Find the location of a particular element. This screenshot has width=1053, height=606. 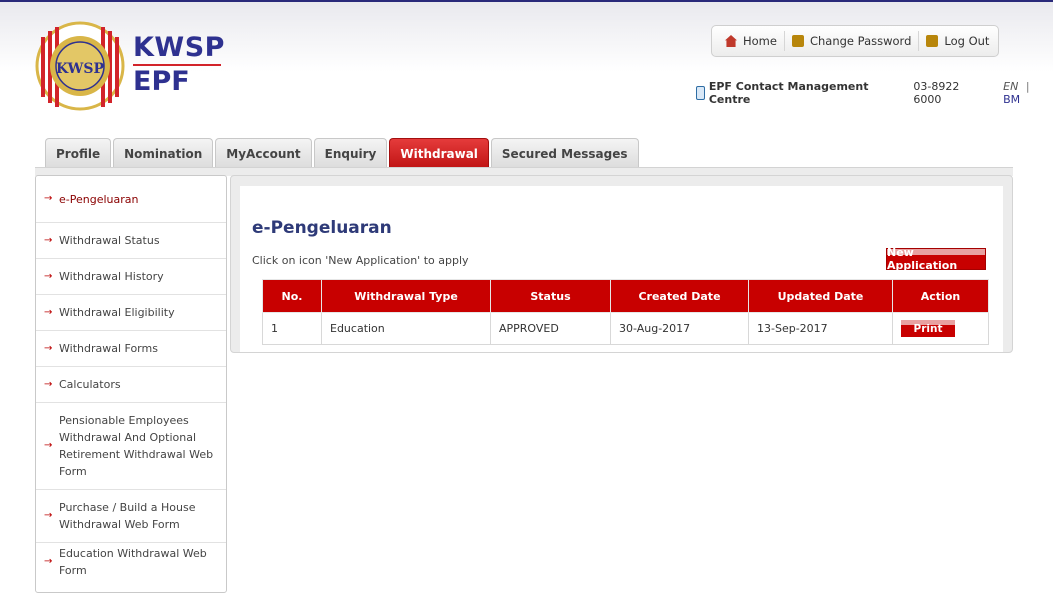

logout-link: Log Out is located at coordinates (957, 41).